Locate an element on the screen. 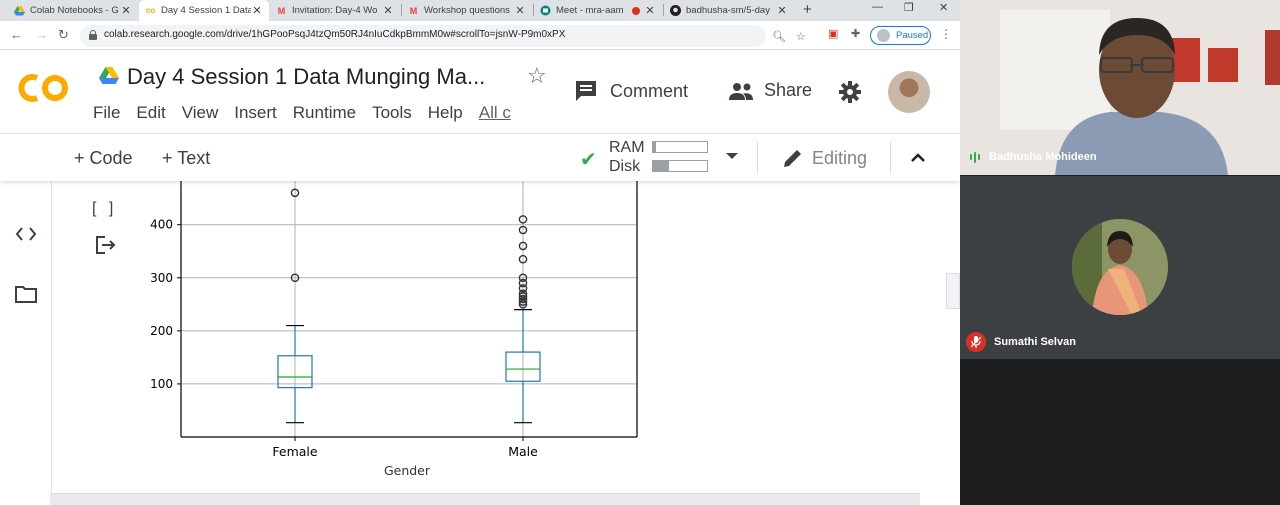  all-changes-saved-link: All c is located at coordinates (495, 113).